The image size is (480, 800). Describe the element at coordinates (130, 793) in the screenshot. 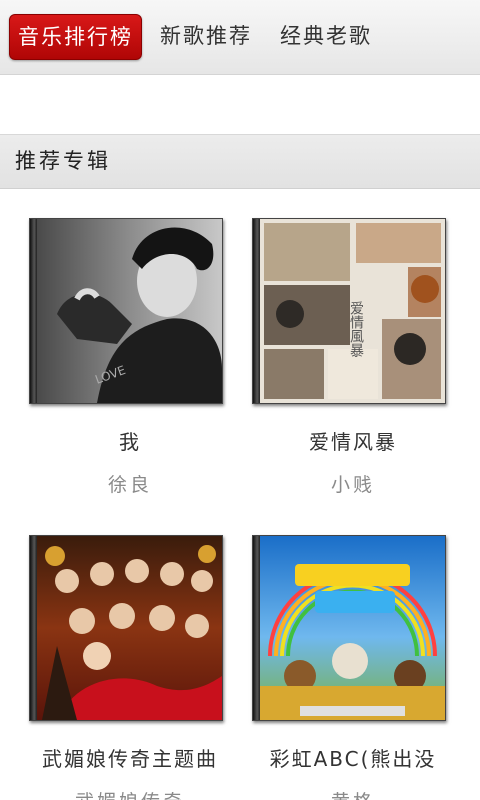

I see `album-artist: 武媚娘传奇` at that location.